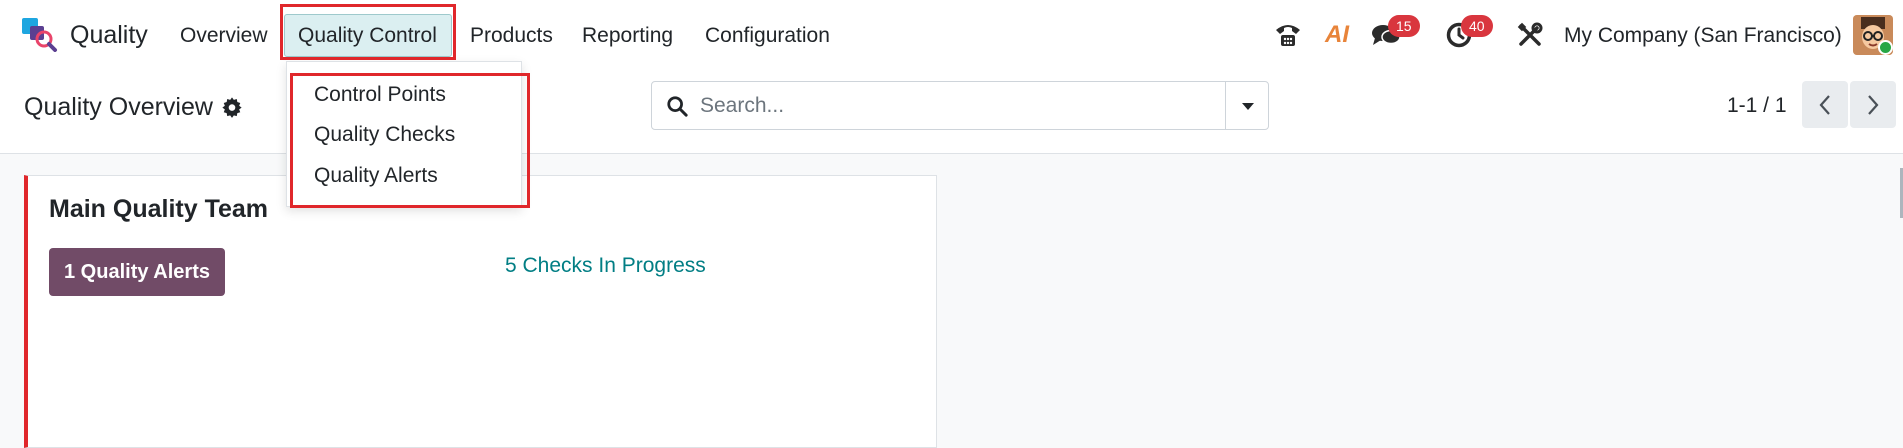 This screenshot has height=448, width=1903. Describe the element at coordinates (1757, 106) in the screenshot. I see `pager-value: 1-1 / 1` at that location.